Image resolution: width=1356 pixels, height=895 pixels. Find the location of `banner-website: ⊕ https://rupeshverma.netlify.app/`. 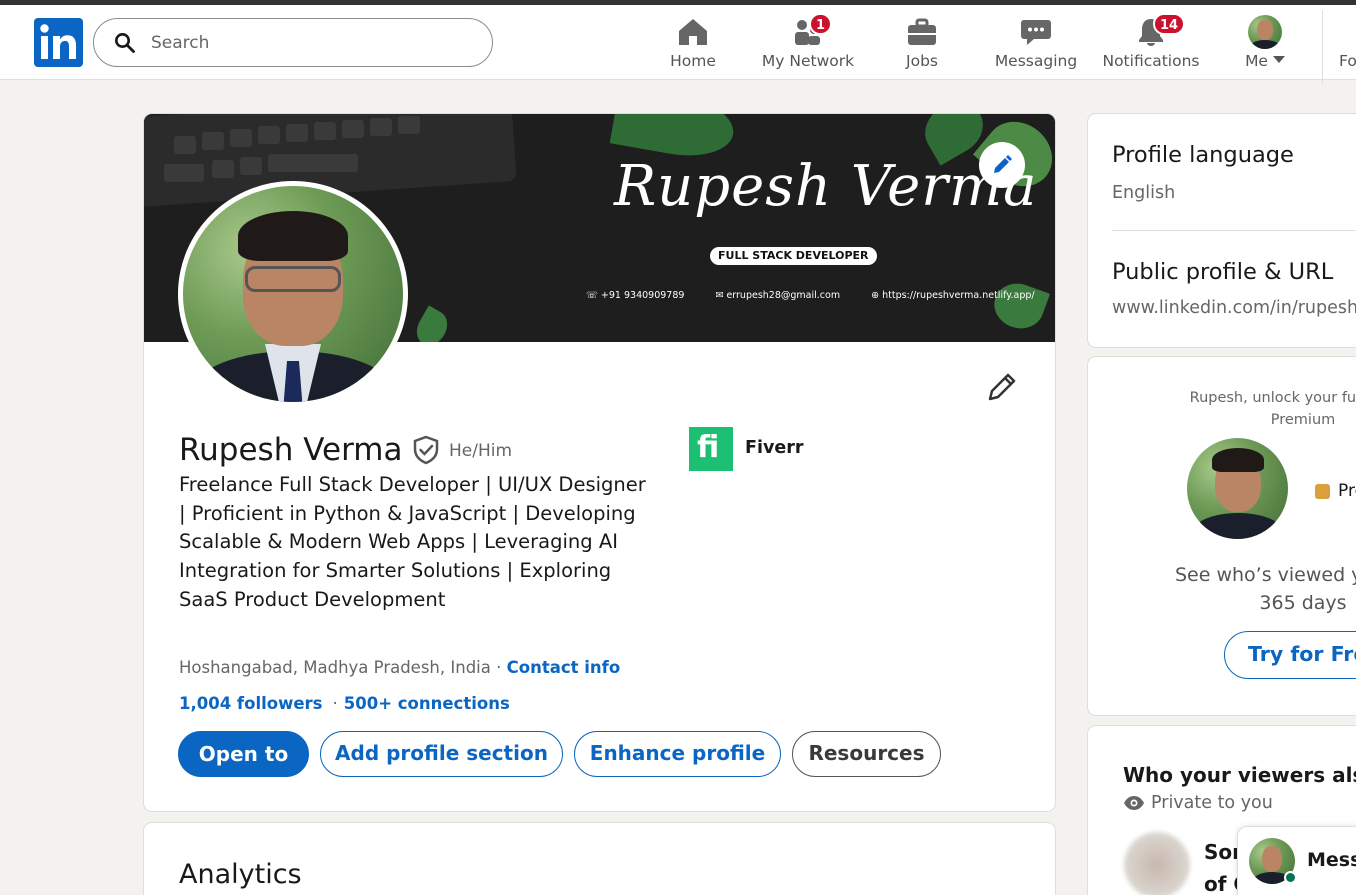

banner-website: ⊕ https://rupeshverma.netlify.app/ is located at coordinates (953, 295).